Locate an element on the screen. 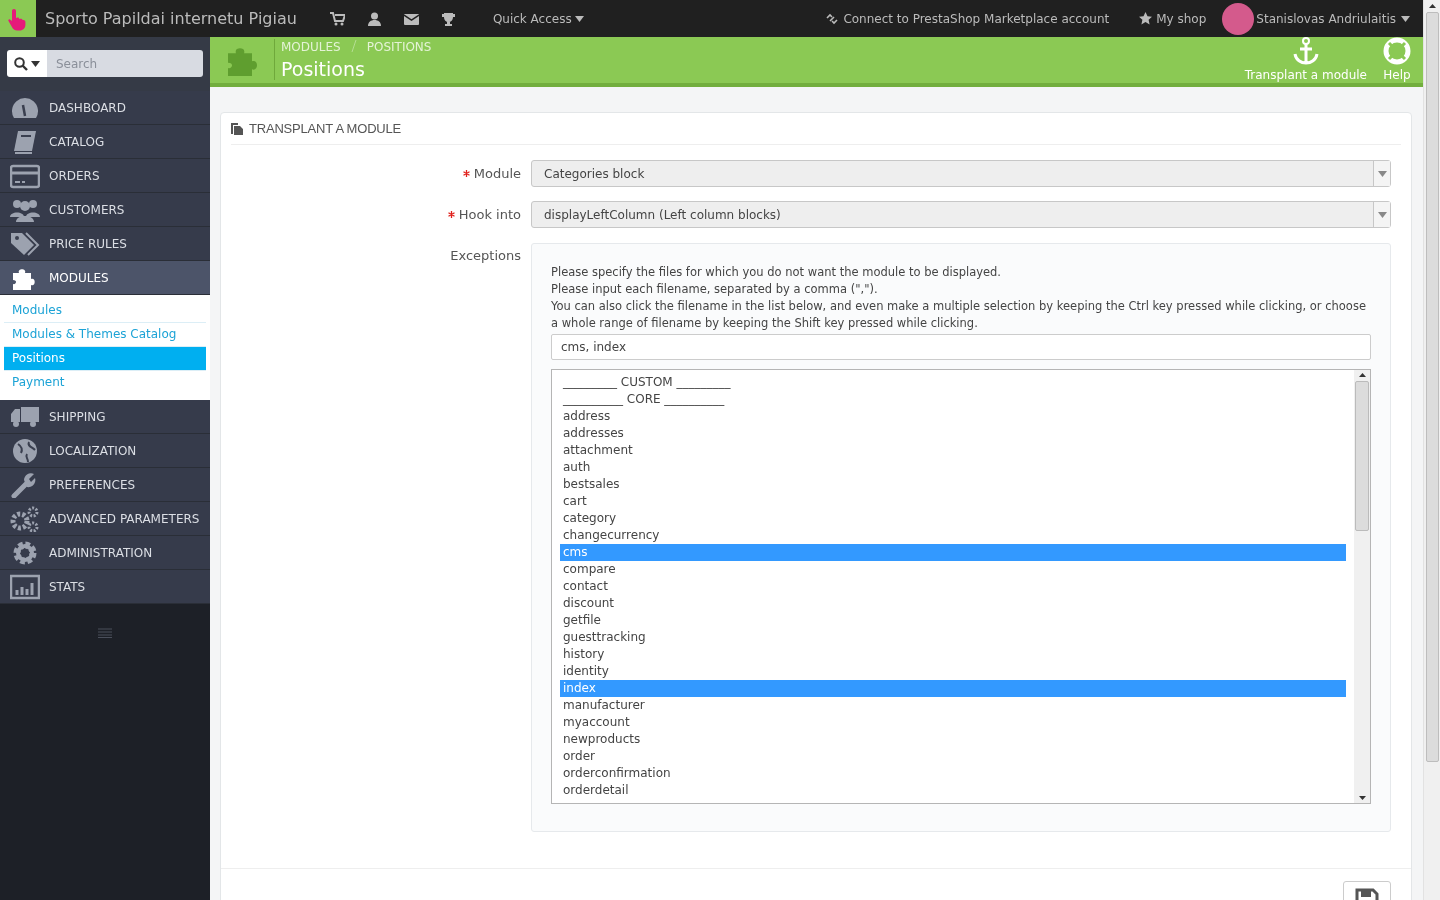  list-option: category is located at coordinates (953, 518).